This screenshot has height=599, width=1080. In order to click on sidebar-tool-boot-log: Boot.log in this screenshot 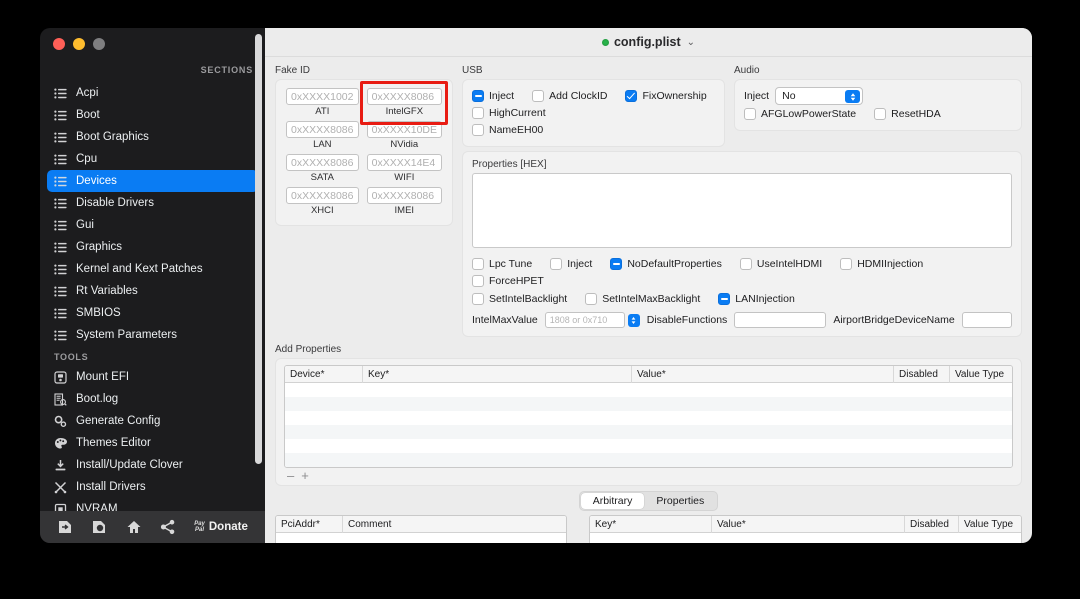, I will do `click(152, 399)`.